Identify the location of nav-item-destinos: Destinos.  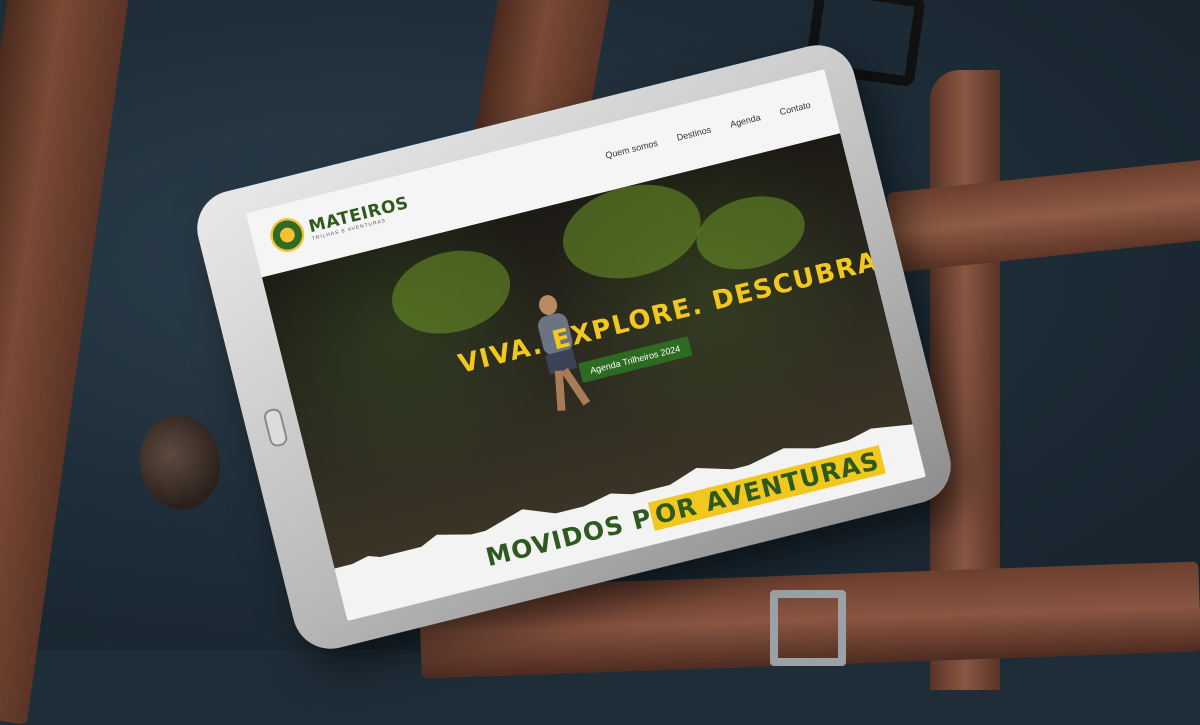
(694, 134).